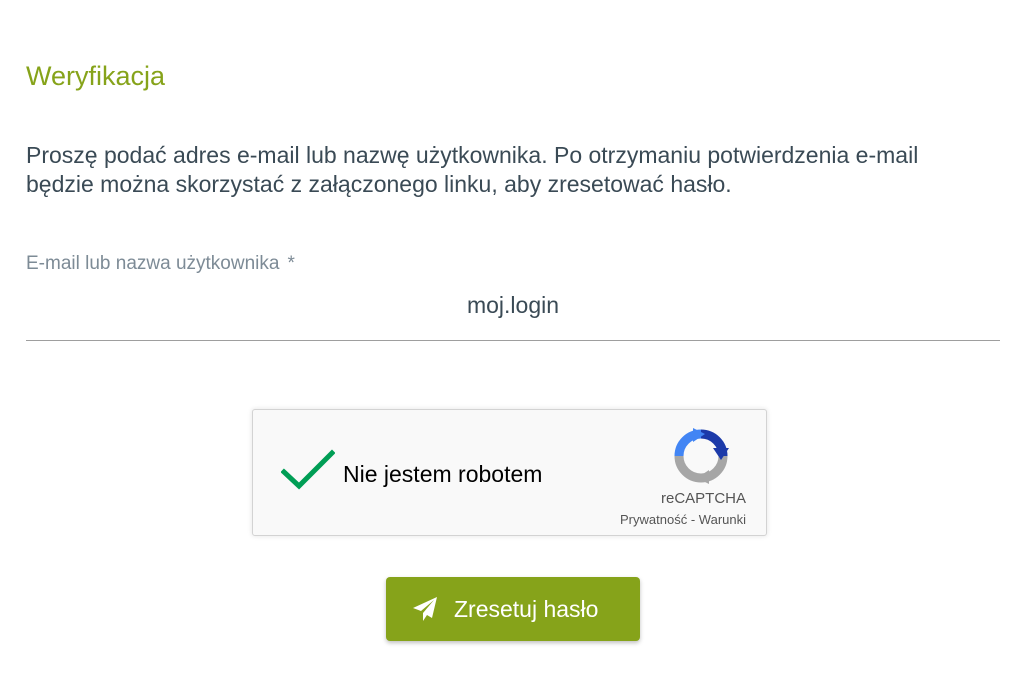 The width and height of the screenshot is (1025, 673). Describe the element at coordinates (701, 456) in the screenshot. I see `recaptcha-logo-icon` at that location.